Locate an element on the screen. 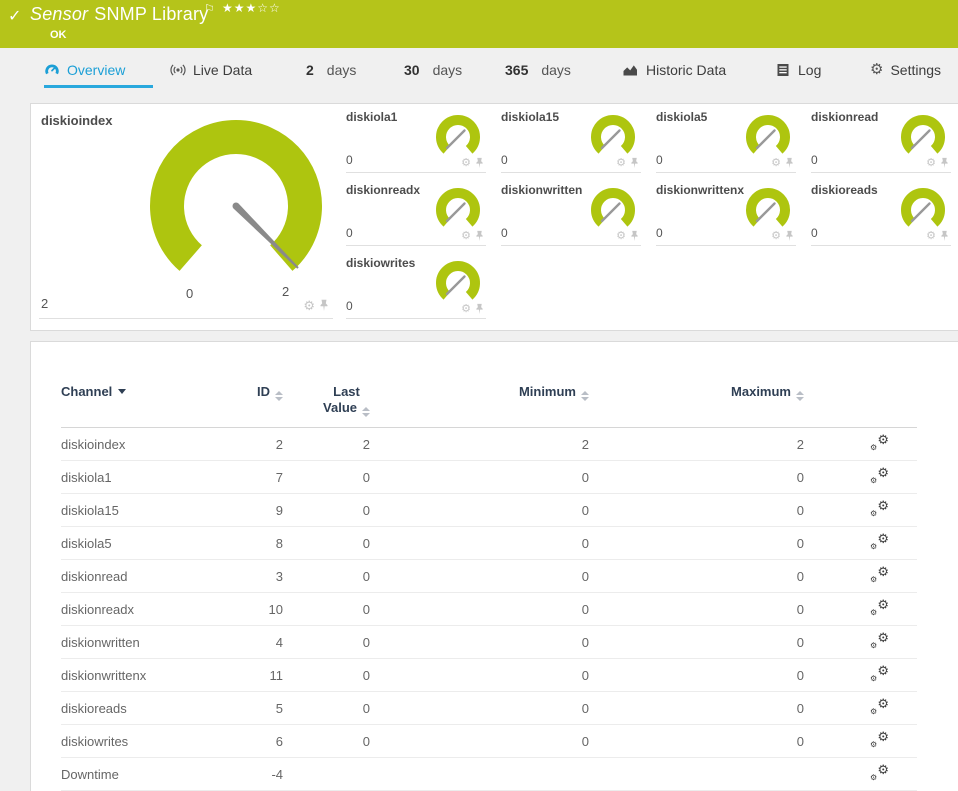 Image resolution: width=958 pixels, height=791 pixels. priority-stars: ★★★☆☆ is located at coordinates (251, 8).